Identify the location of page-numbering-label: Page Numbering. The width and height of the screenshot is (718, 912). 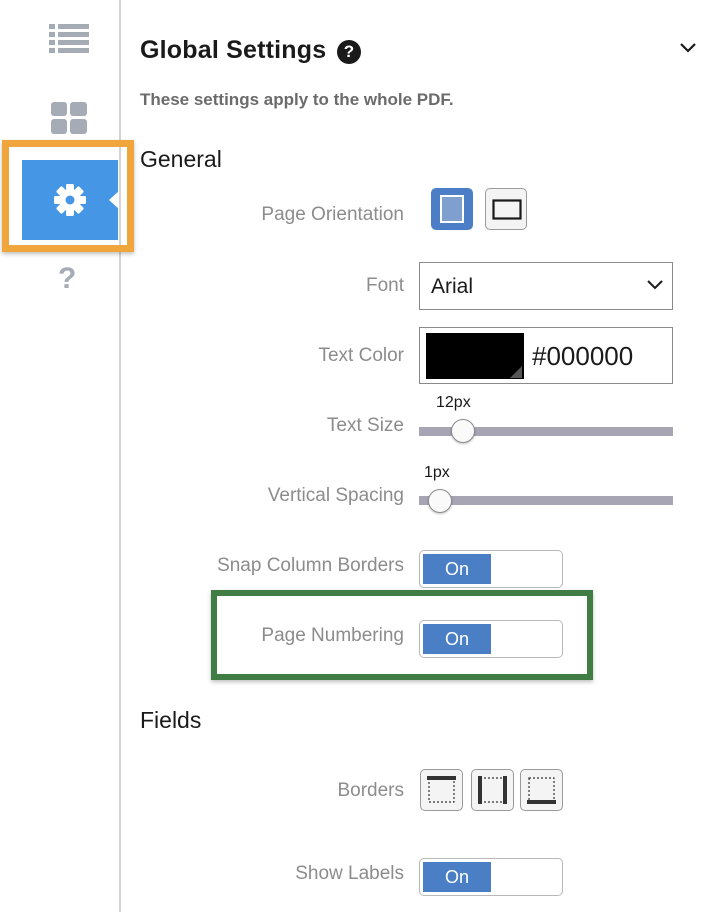
(332, 635).